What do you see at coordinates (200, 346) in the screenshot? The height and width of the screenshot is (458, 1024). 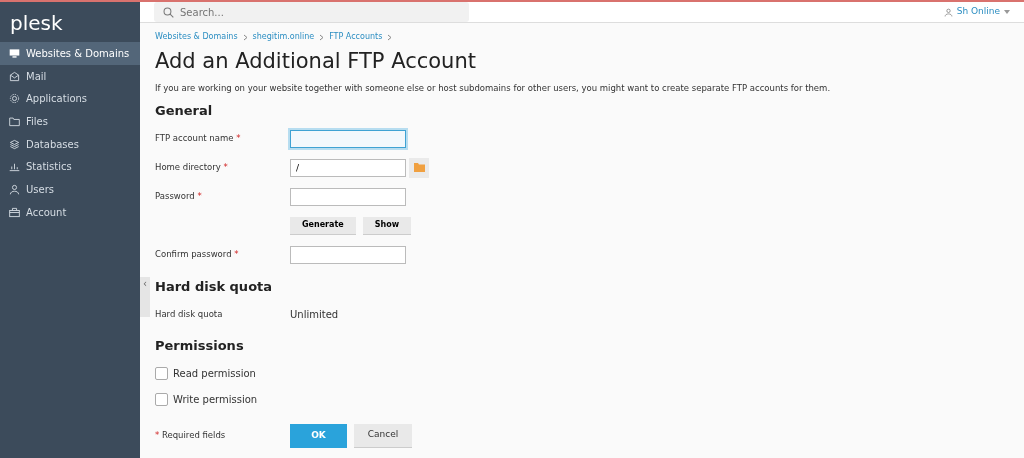 I see `section-heading: Permissions` at bounding box center [200, 346].